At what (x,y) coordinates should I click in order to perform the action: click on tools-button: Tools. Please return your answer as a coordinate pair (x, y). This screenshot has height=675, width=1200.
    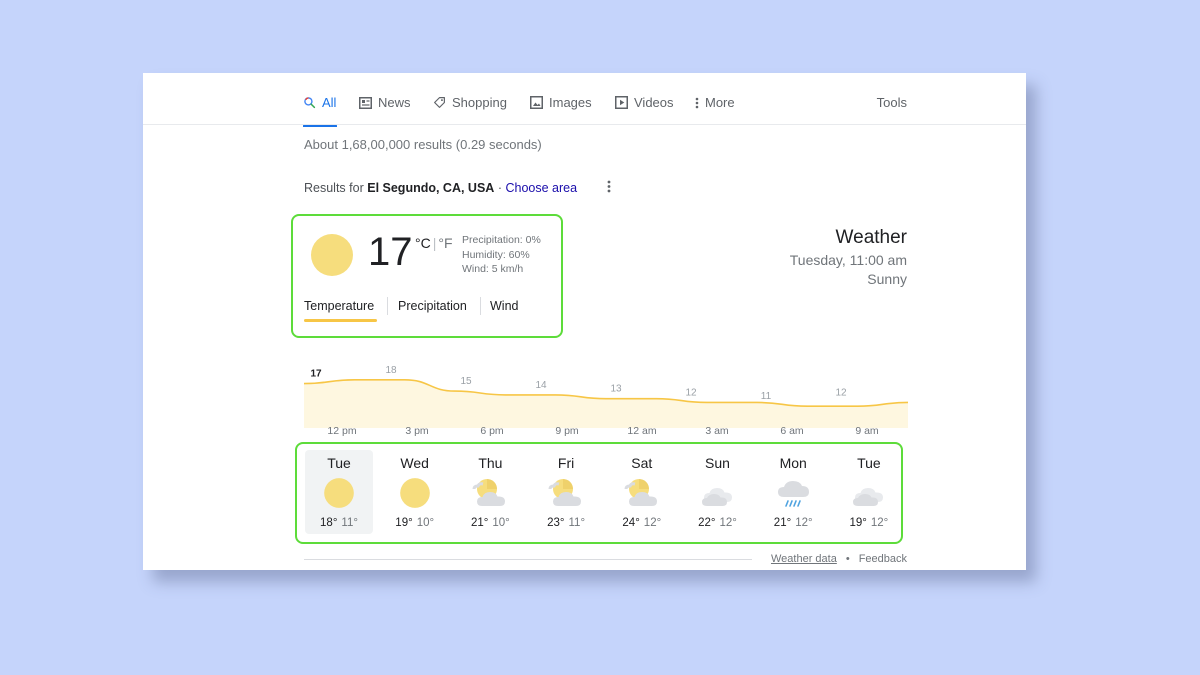
    Looking at the image, I should click on (892, 102).